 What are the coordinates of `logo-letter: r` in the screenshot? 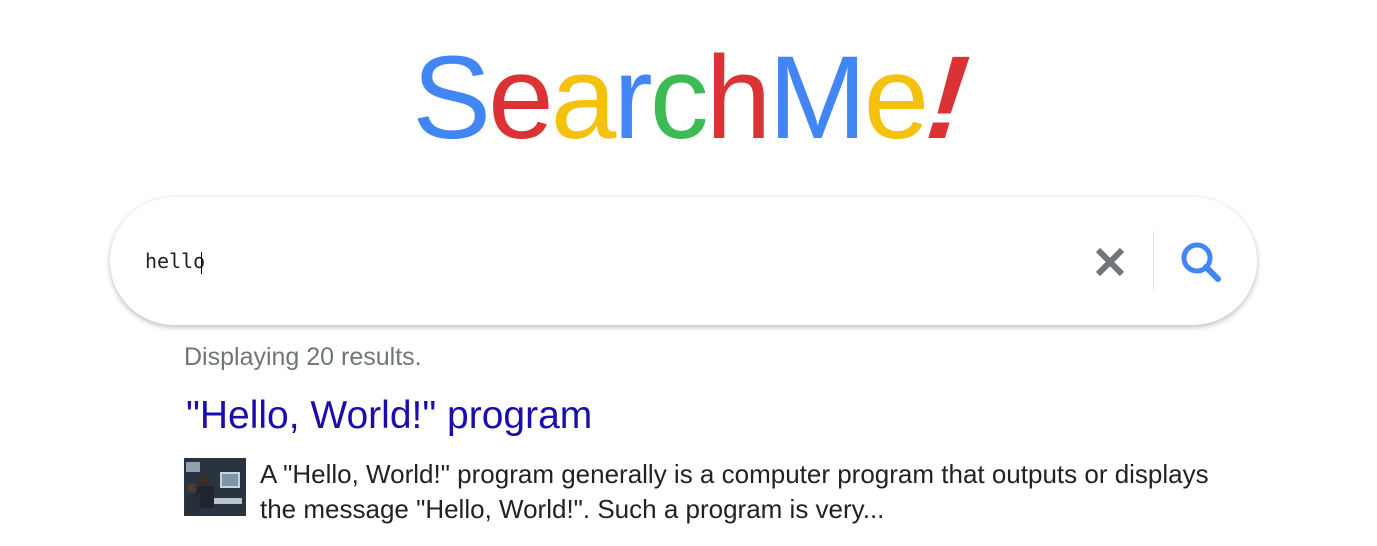 It's located at (632, 98).